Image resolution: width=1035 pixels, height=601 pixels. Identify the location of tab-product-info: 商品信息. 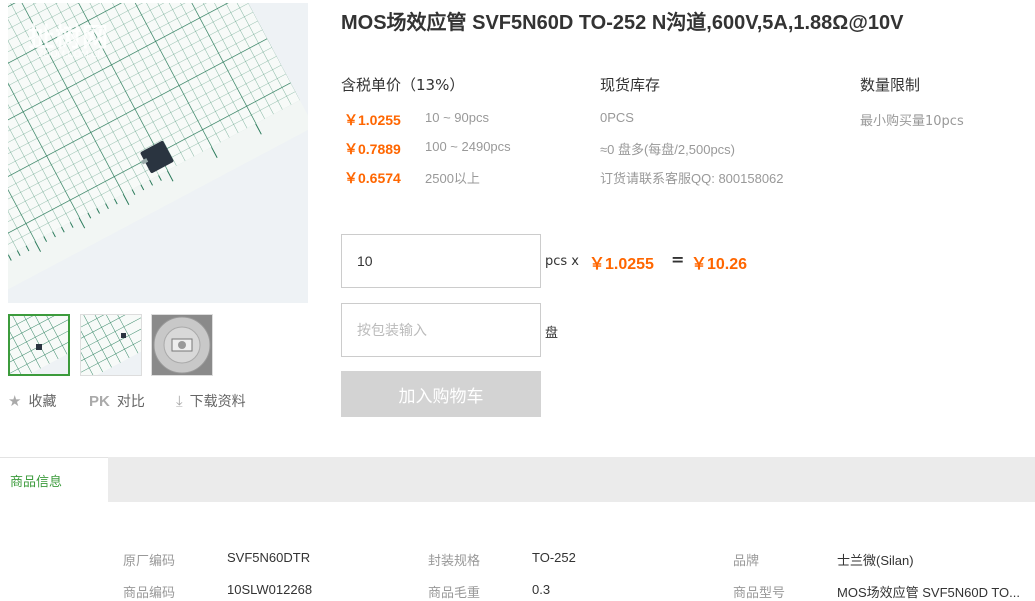
(54, 479).